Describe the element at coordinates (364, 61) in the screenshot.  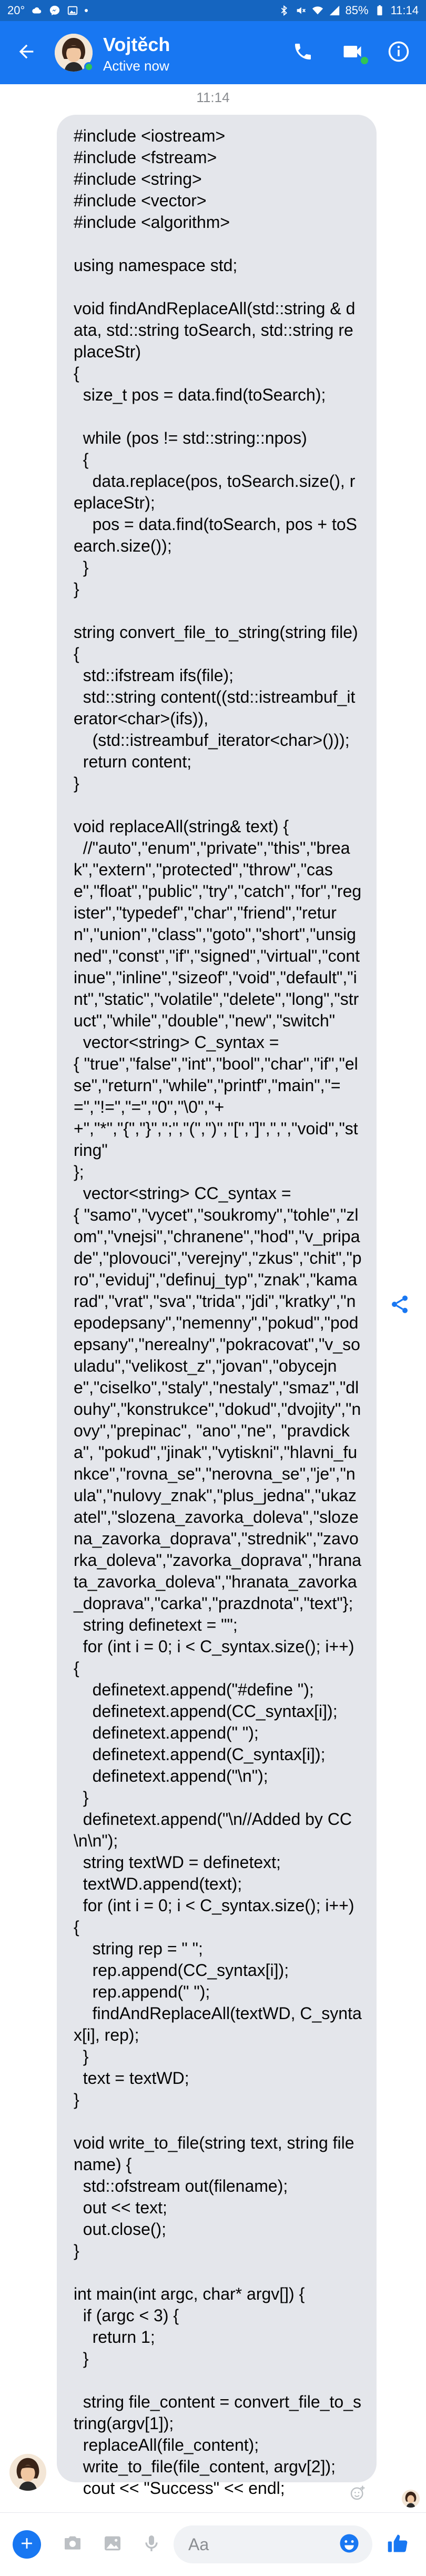
I see `video-active-indicator` at that location.